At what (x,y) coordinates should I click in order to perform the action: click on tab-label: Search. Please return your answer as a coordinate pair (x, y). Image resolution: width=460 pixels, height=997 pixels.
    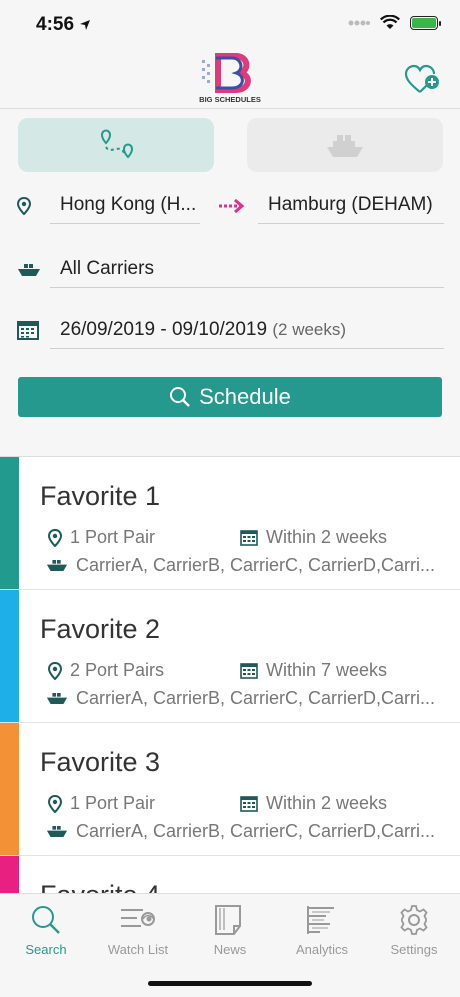
    Looking at the image, I should click on (46, 949).